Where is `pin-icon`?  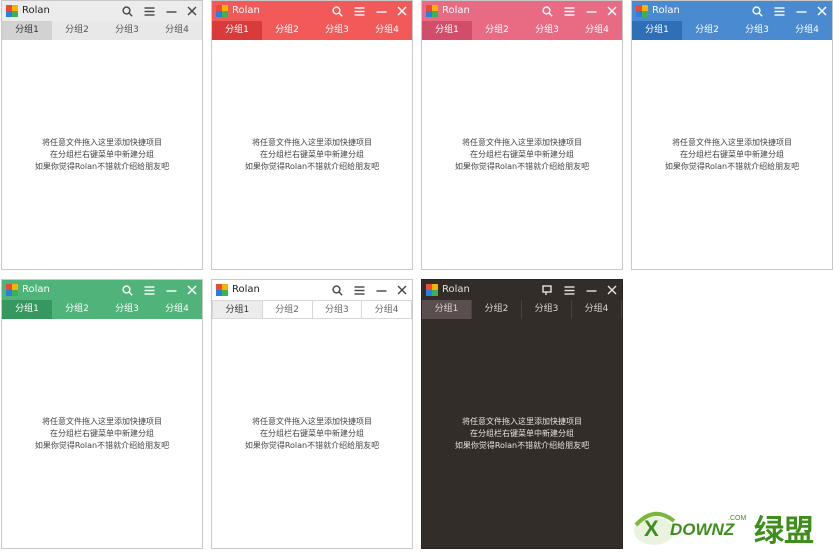
pin-icon is located at coordinates (547, 290).